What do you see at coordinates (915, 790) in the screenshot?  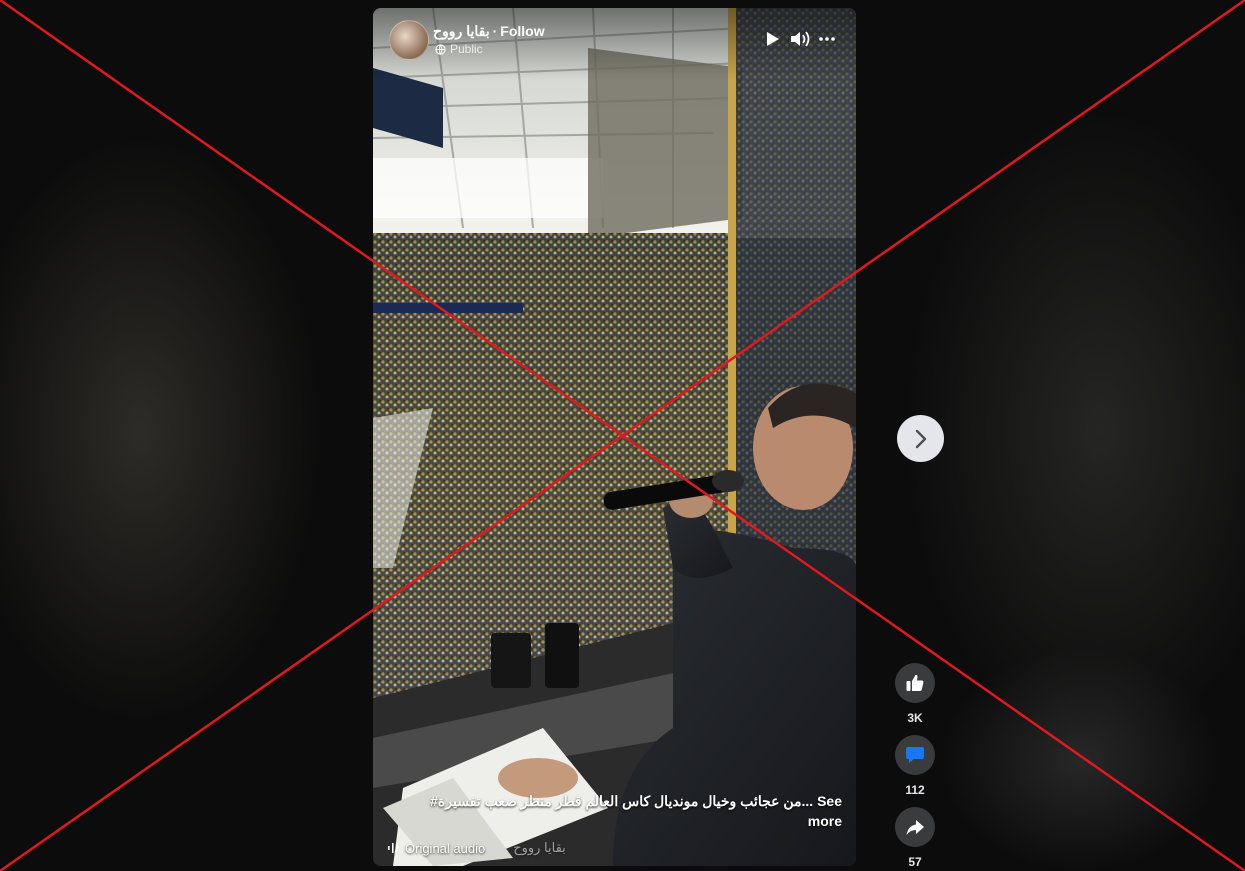 I see `comment-count: 112` at bounding box center [915, 790].